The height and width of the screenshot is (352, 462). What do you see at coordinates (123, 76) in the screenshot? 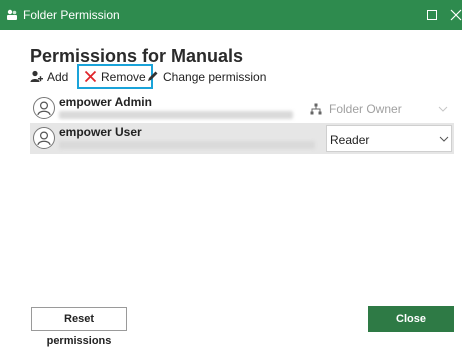
I see `remove-label: Remove` at bounding box center [123, 76].